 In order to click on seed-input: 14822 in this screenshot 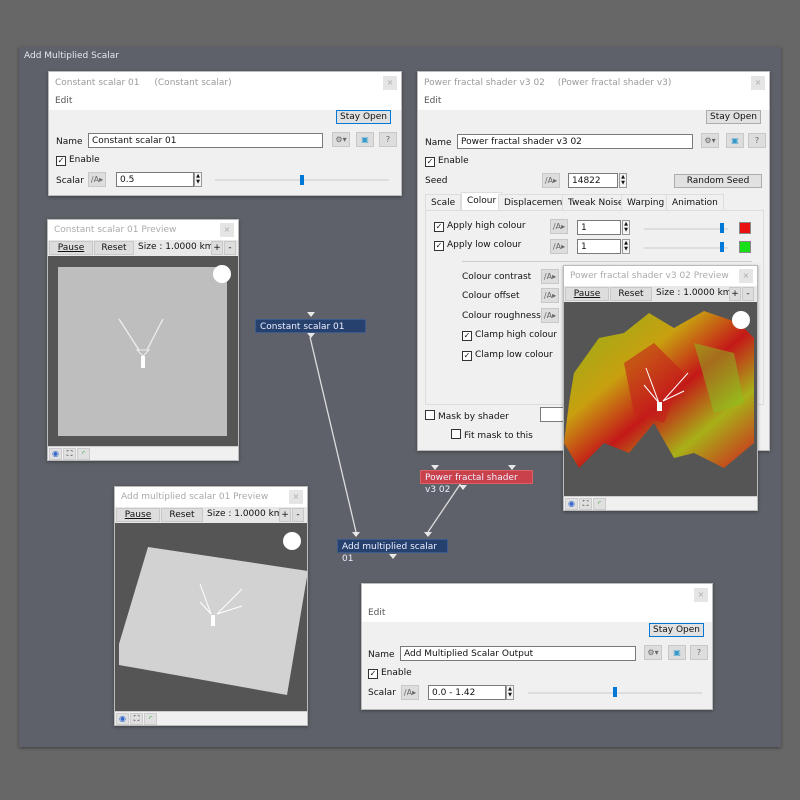, I will do `click(593, 180)`.